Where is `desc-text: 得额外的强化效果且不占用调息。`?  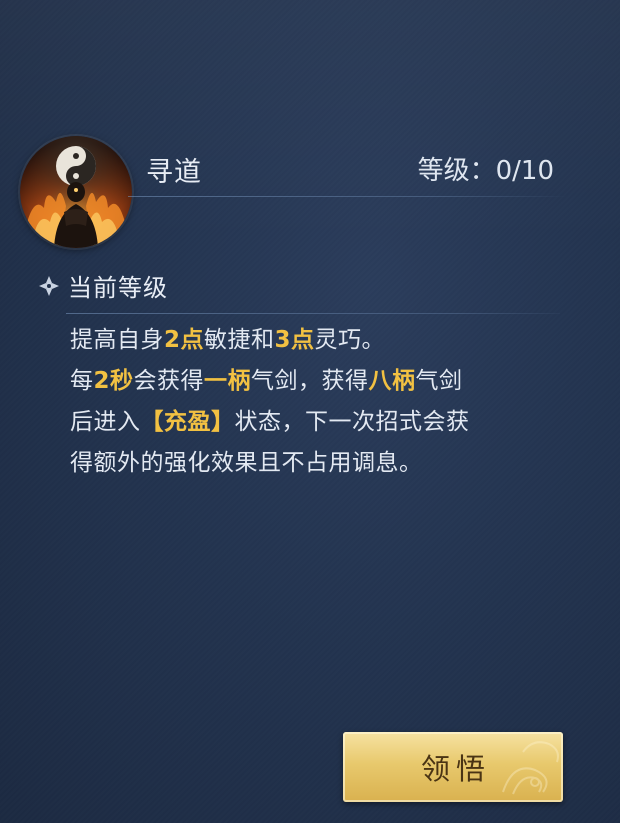 desc-text: 得额外的强化效果且不占用调息。 is located at coordinates (246, 463).